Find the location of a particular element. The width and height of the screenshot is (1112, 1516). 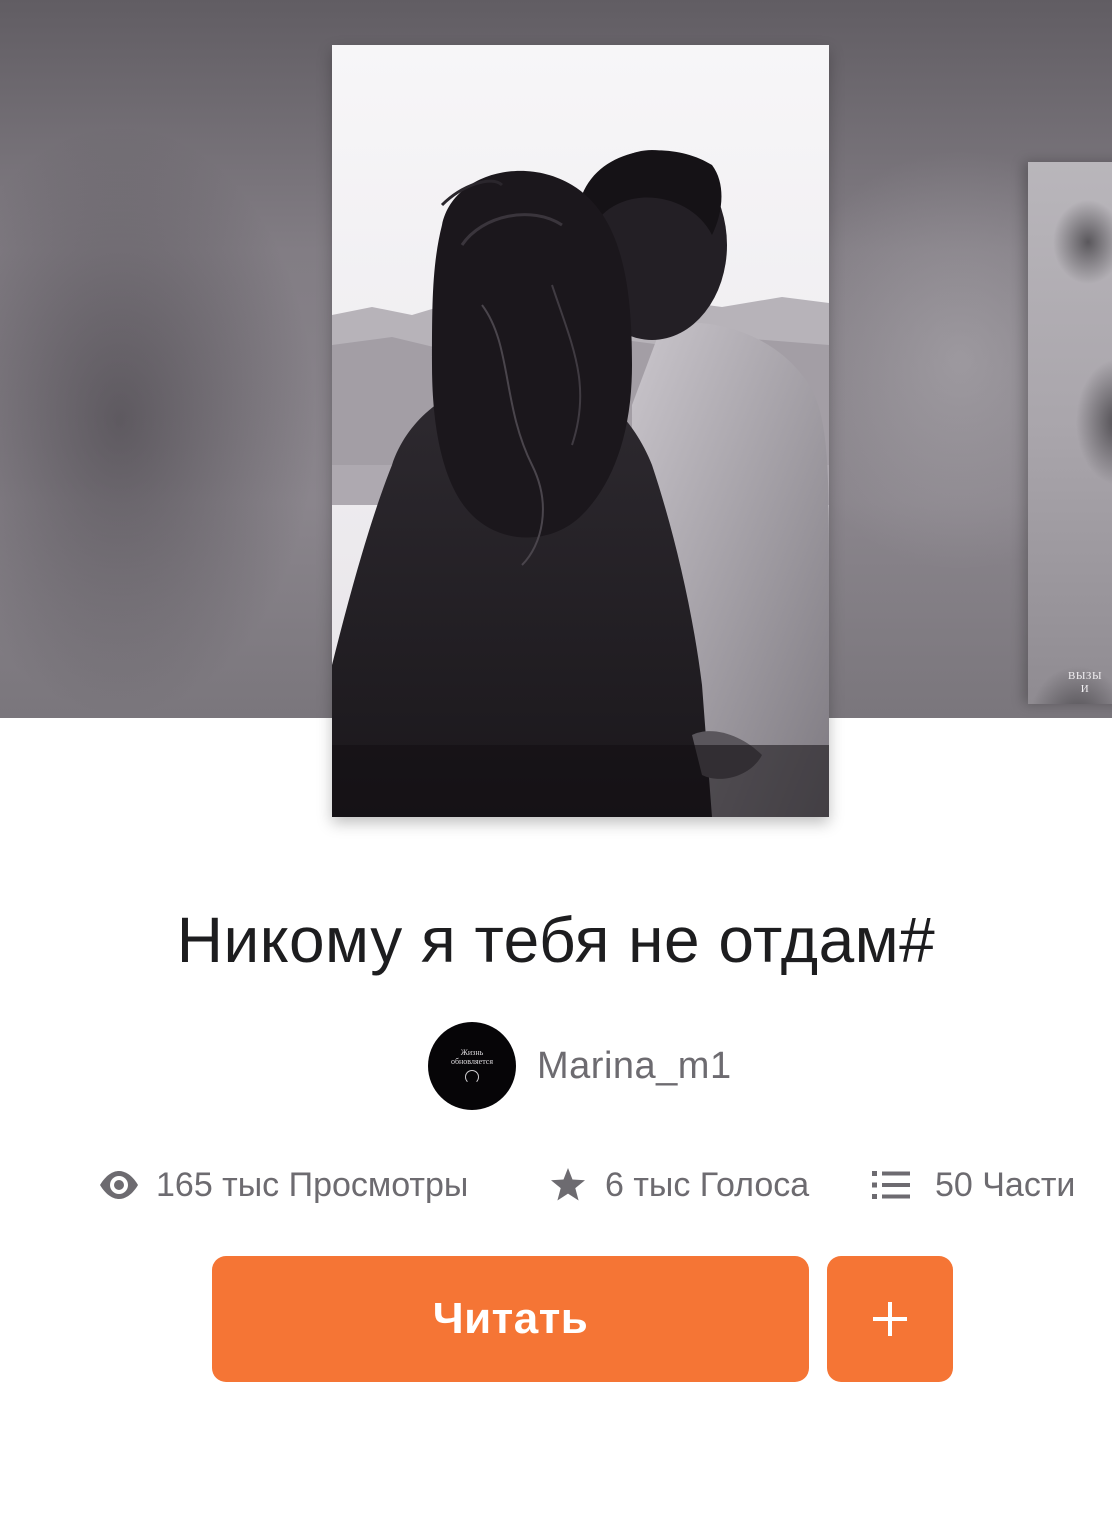

read-button-label: Читать is located at coordinates (510, 1318).